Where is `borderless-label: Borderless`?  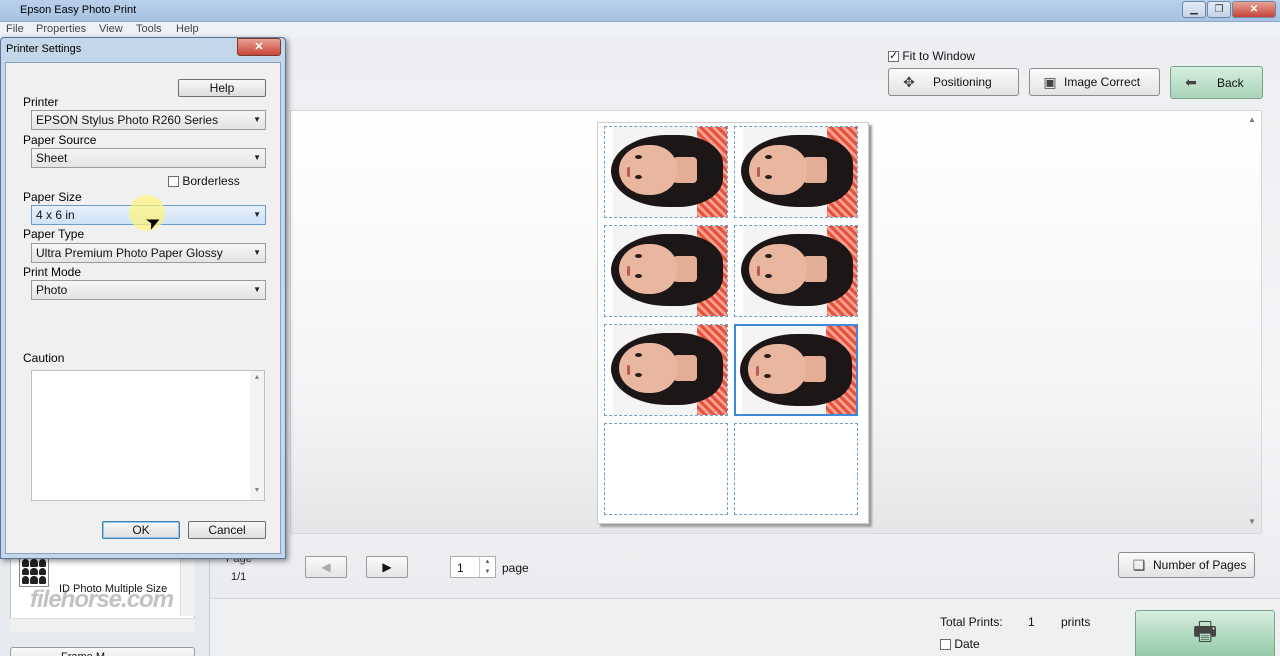 borderless-label: Borderless is located at coordinates (211, 181).